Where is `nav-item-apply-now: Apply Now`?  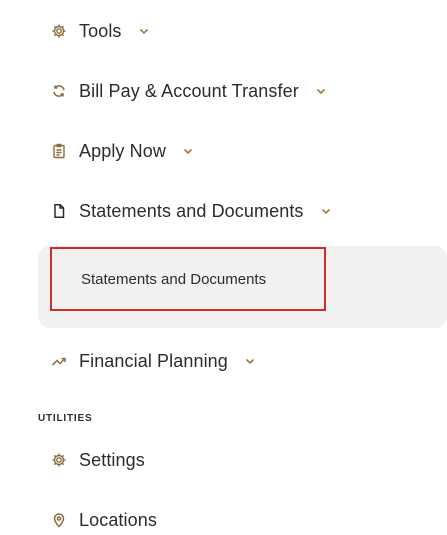 nav-item-apply-now: Apply Now is located at coordinates (122, 151).